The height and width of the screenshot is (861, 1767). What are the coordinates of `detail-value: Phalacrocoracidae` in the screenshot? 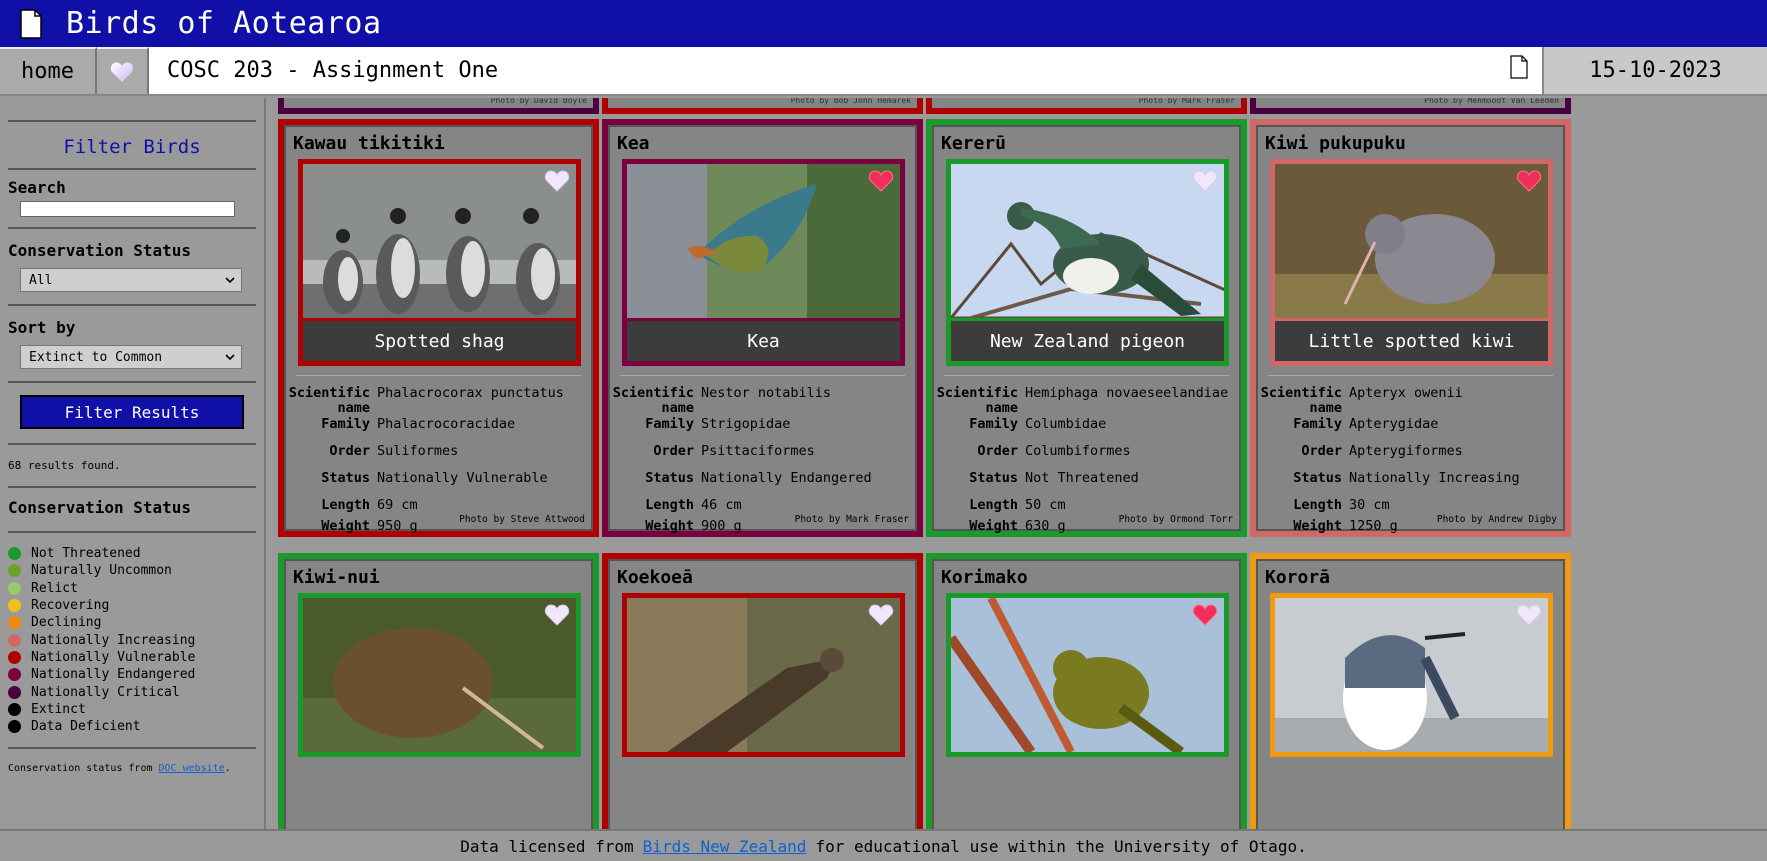 It's located at (446, 424).